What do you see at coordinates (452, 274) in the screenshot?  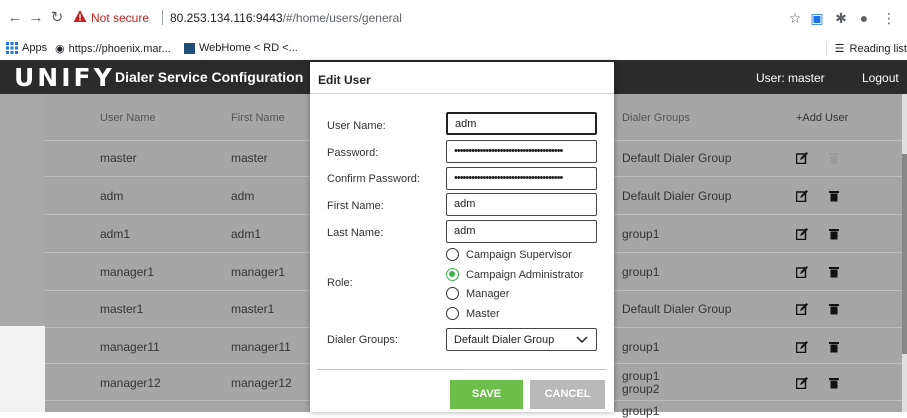 I see `radio-selected-icon` at bounding box center [452, 274].